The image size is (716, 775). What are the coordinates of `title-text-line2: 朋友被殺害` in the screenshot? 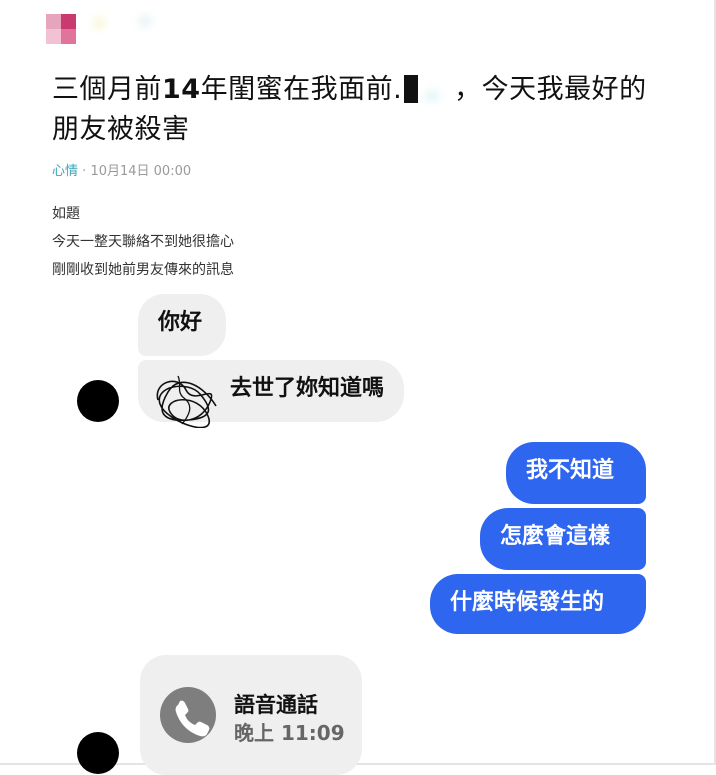 It's located at (121, 129).